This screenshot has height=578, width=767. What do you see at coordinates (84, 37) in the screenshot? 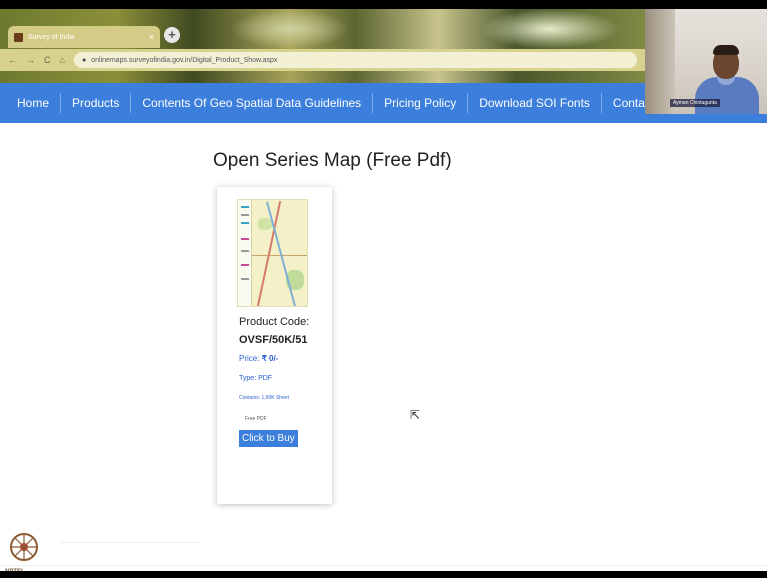
I see `browser-tab: Survey of India ×` at bounding box center [84, 37].